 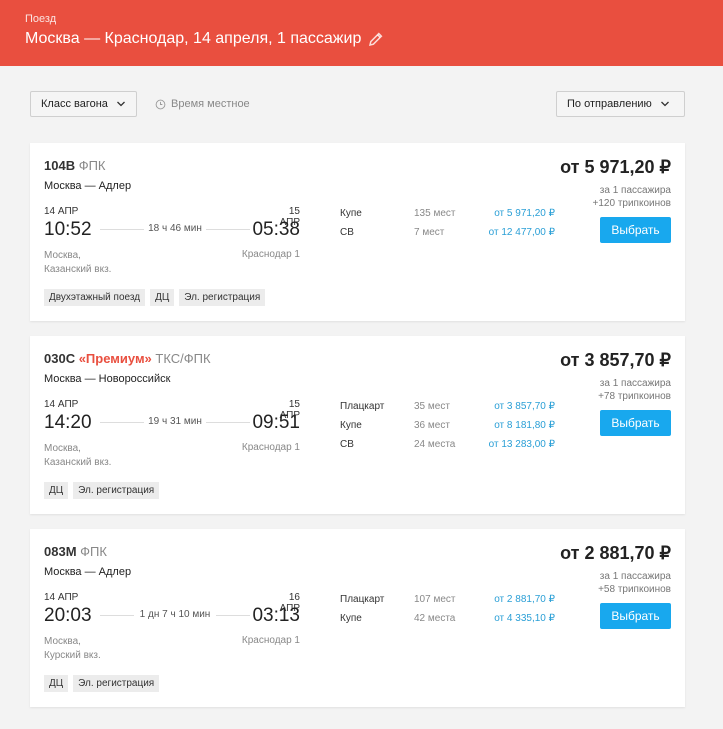 I want to click on train-tags: Двухэтажный поезд ДЦ Эл. регистрация, so click(x=155, y=297).